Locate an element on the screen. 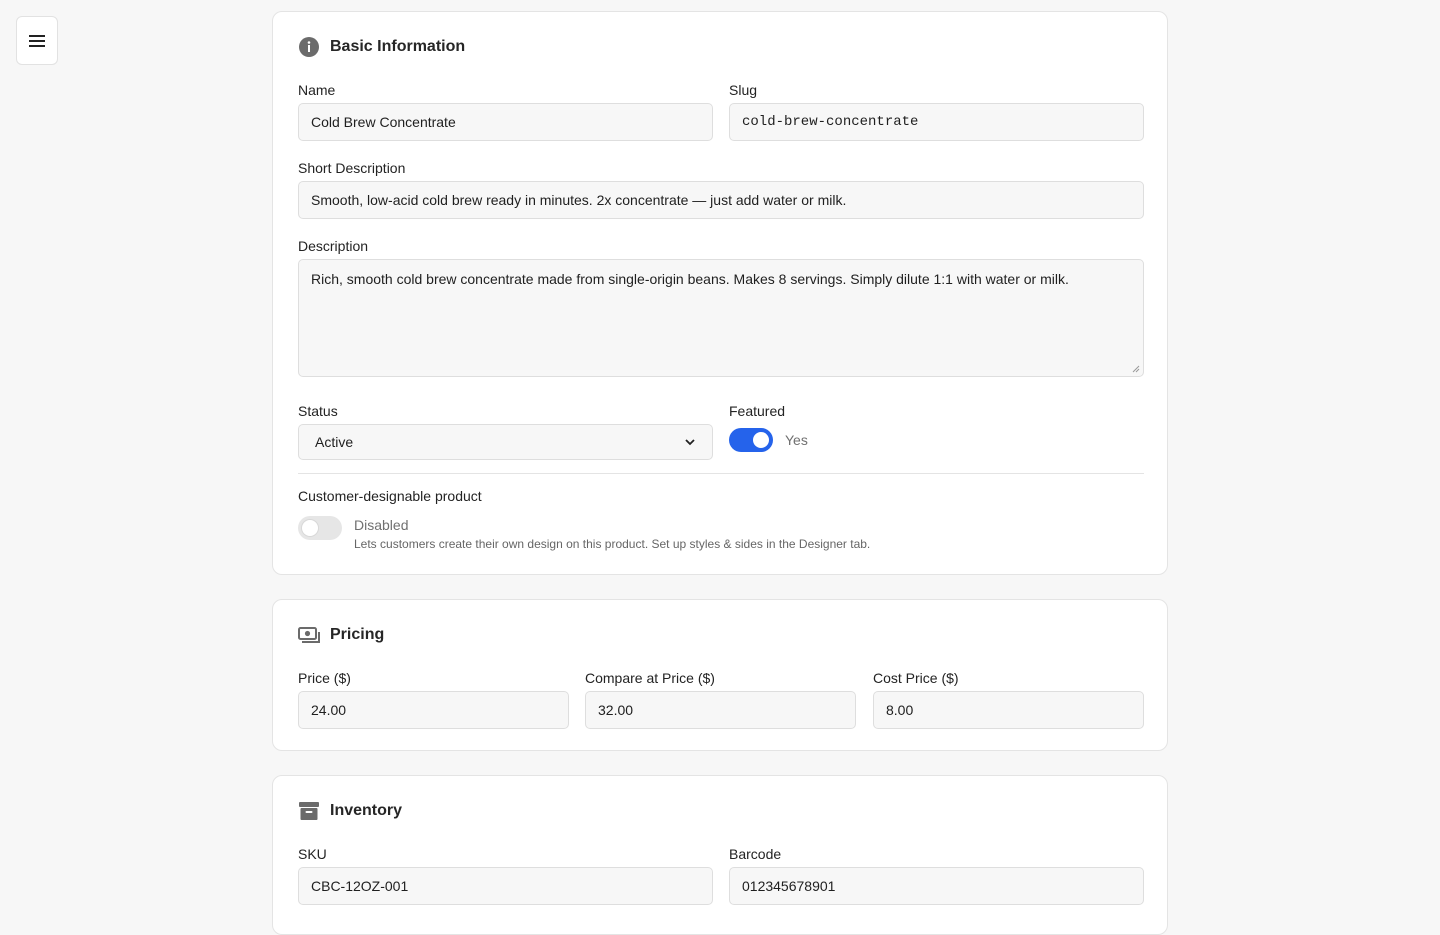  sku-input: CBC-12OZ-001 is located at coordinates (505, 886).